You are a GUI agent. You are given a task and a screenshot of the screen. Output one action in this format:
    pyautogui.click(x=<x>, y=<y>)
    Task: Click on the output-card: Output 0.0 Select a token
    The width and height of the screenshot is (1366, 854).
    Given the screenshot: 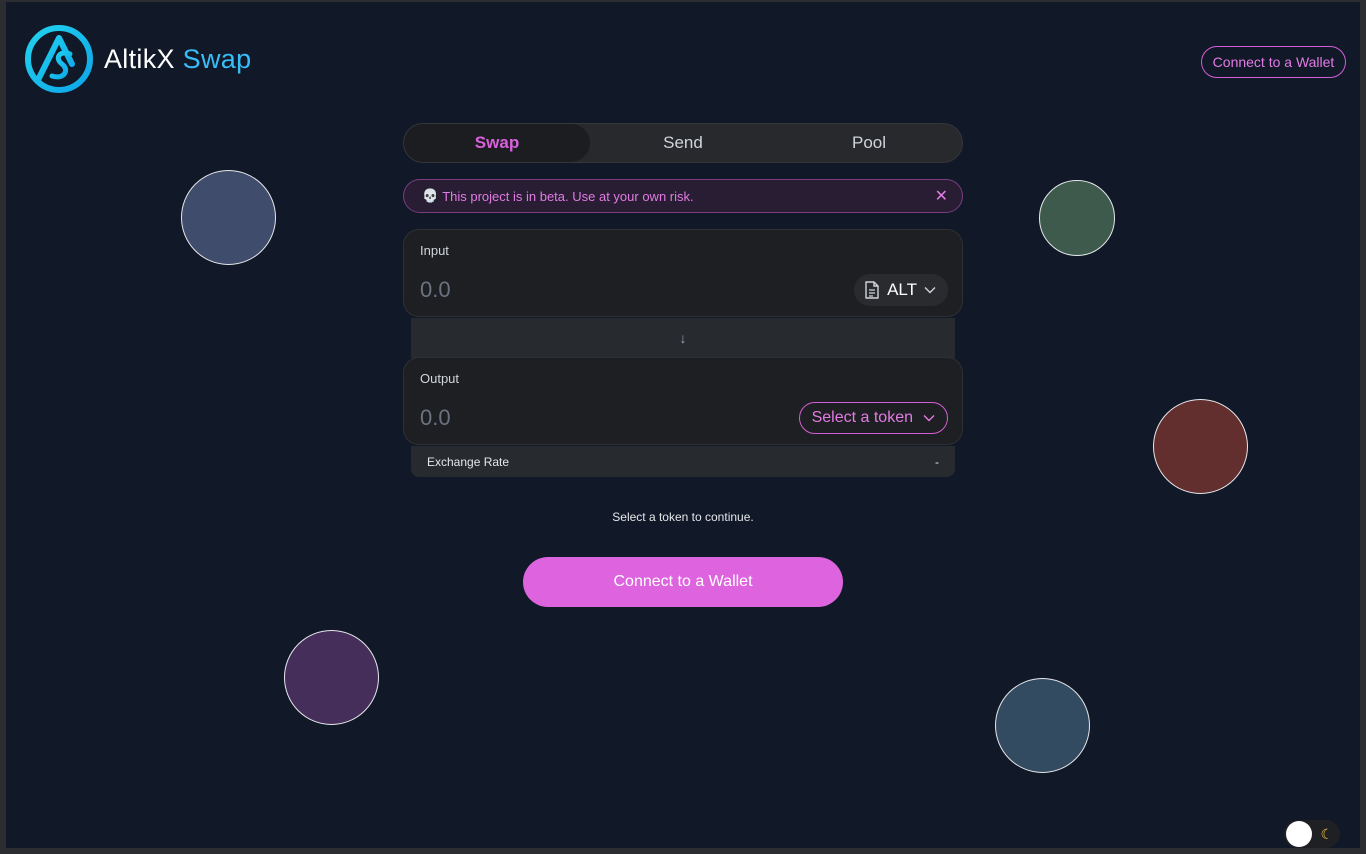 What is the action you would take?
    pyautogui.click(x=683, y=401)
    